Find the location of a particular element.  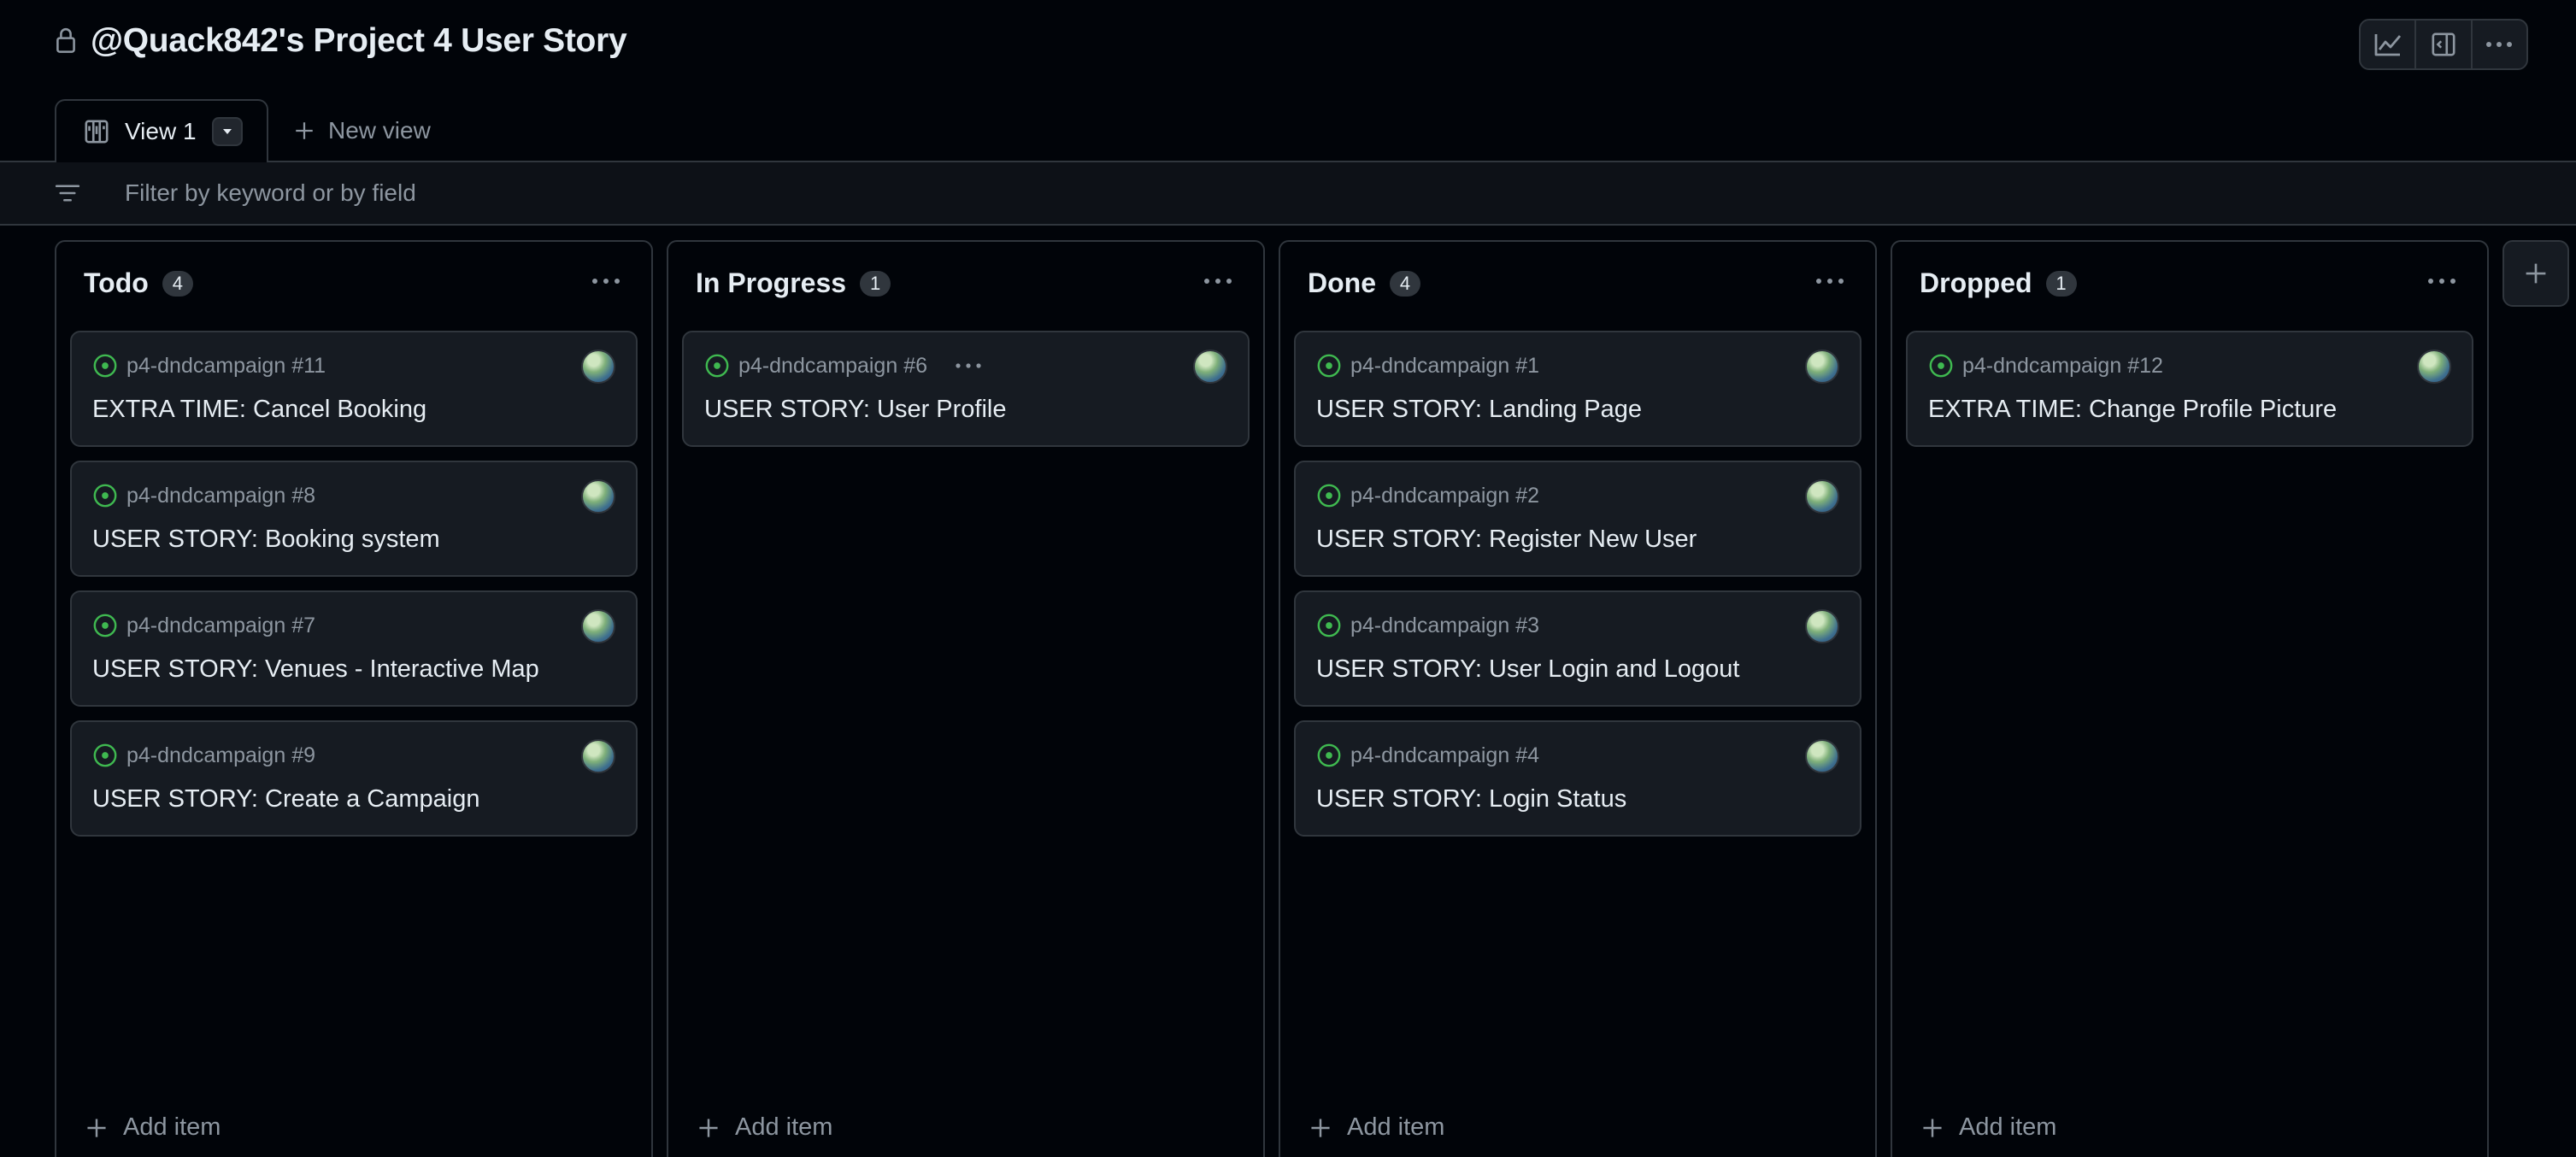

card-meta: p4-dndcampaign #11 is located at coordinates (209, 366).